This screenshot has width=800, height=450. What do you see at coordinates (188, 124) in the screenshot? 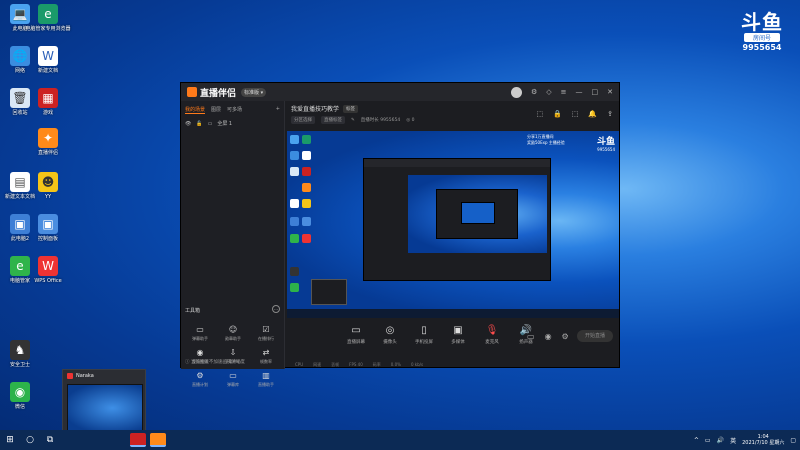
I see `eye-icon: 👁` at bounding box center [188, 124].